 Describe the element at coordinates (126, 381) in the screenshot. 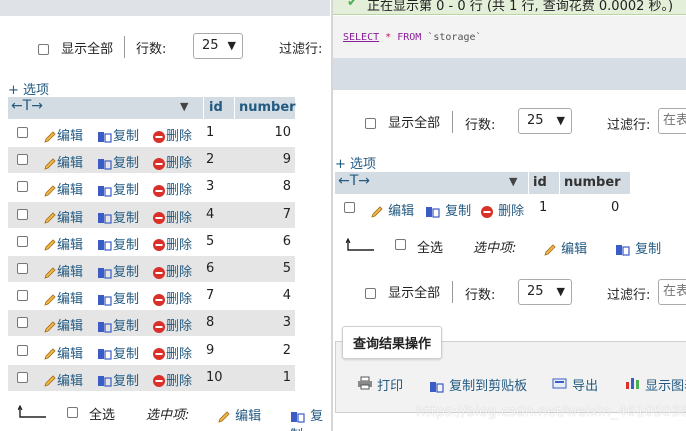

I see `row-copy-label: 复制` at that location.